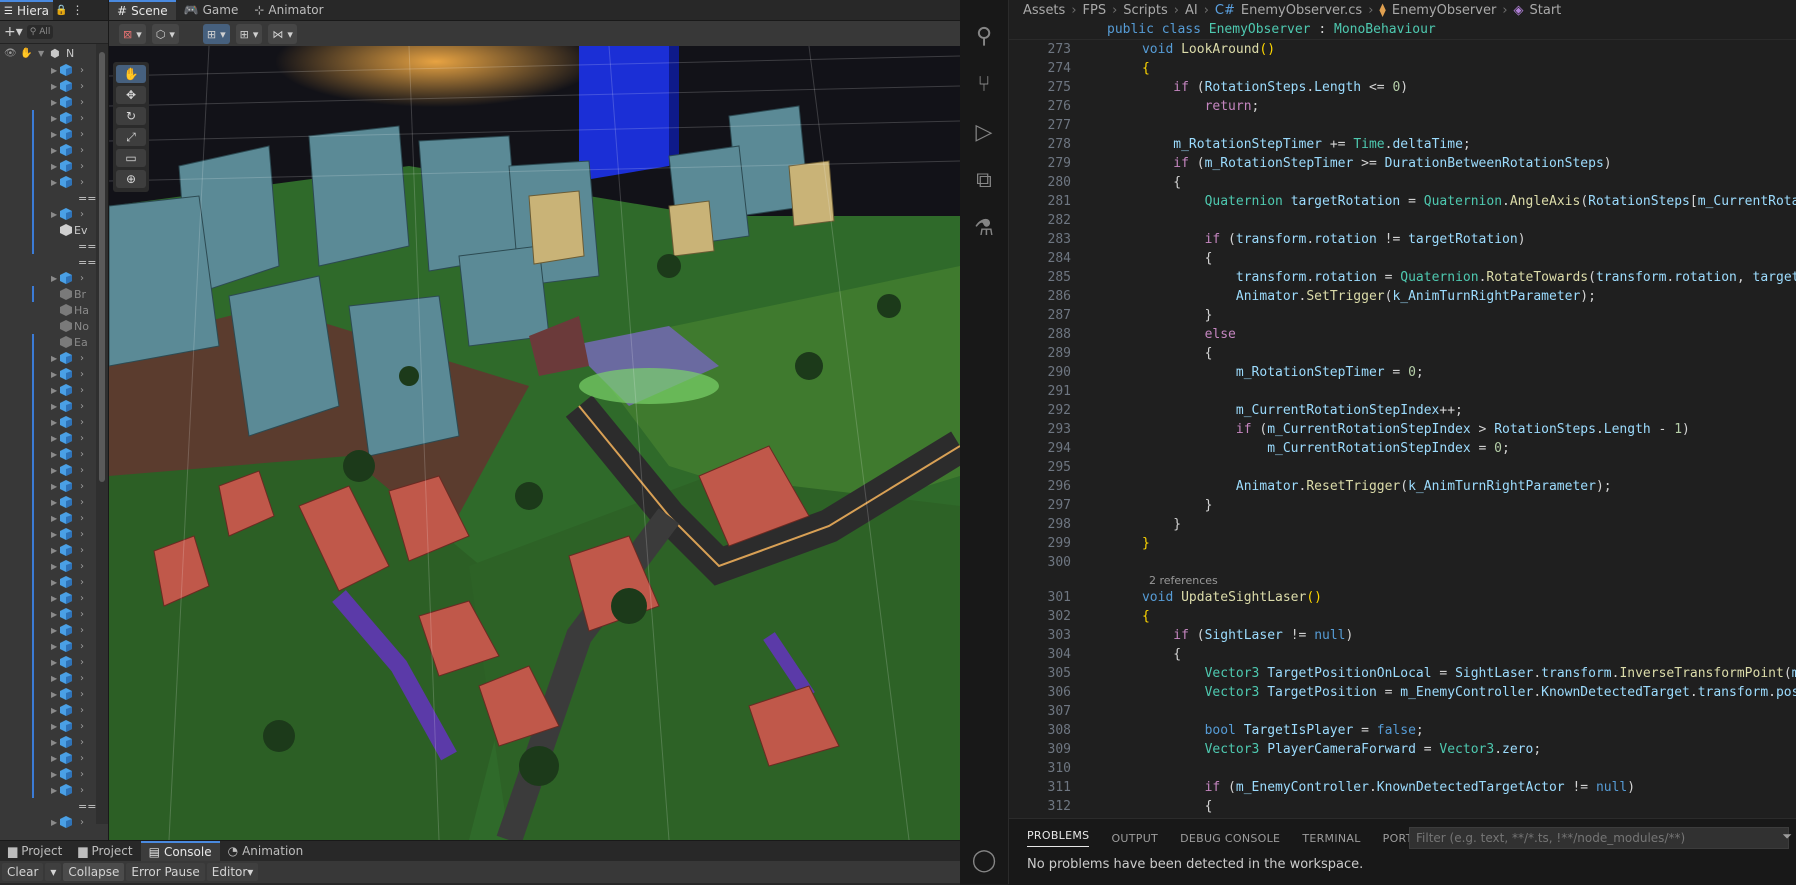 This screenshot has width=1796, height=885. I want to click on rect-tool-button: ▭, so click(131, 158).